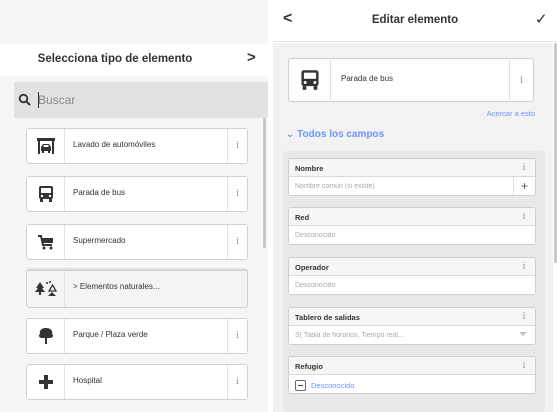 This screenshot has height=412, width=557. I want to click on entity-editor-title: Editar elemento, so click(415, 20).